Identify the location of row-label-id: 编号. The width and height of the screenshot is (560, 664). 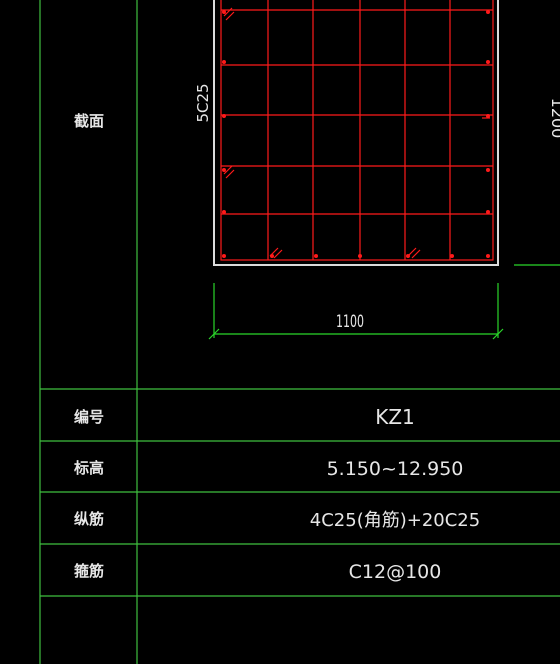
(89, 417).